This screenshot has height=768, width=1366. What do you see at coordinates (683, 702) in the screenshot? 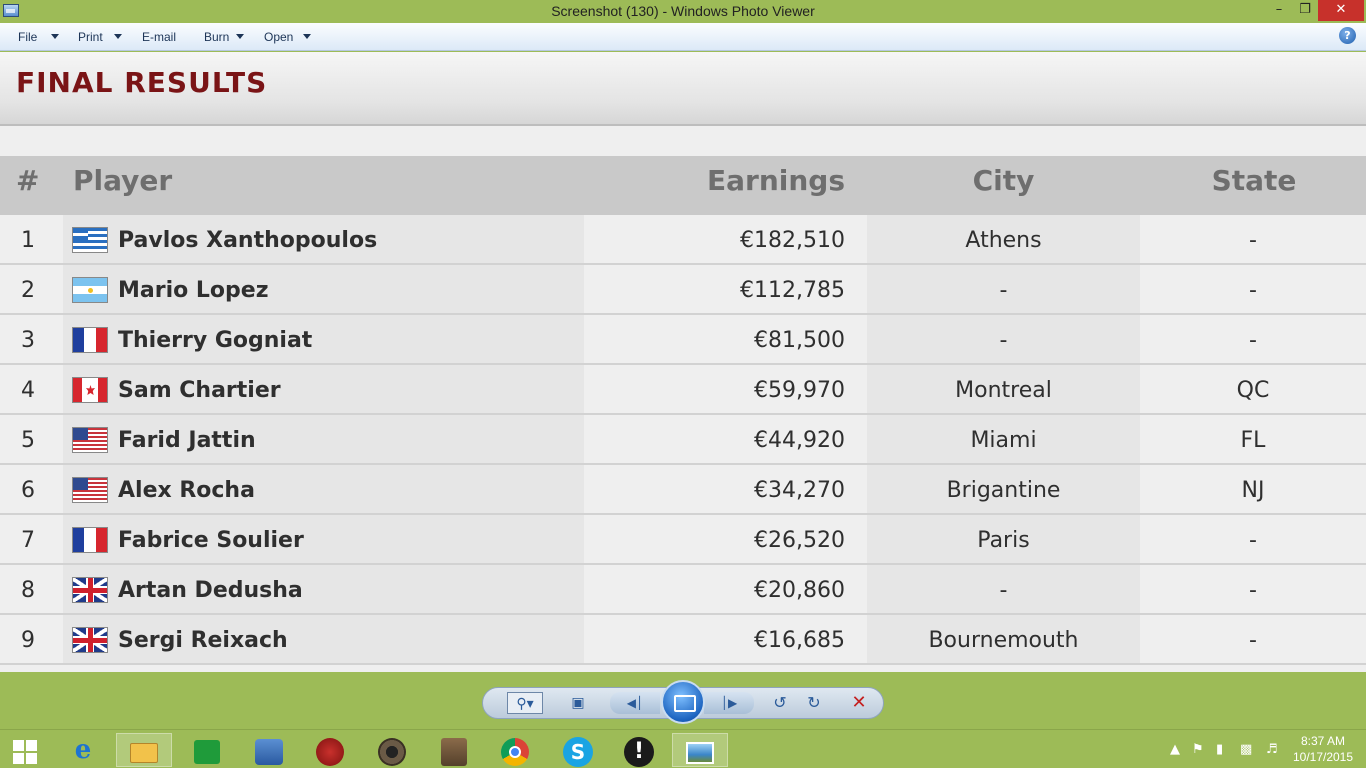
I see `slideshow-icon` at bounding box center [683, 702].